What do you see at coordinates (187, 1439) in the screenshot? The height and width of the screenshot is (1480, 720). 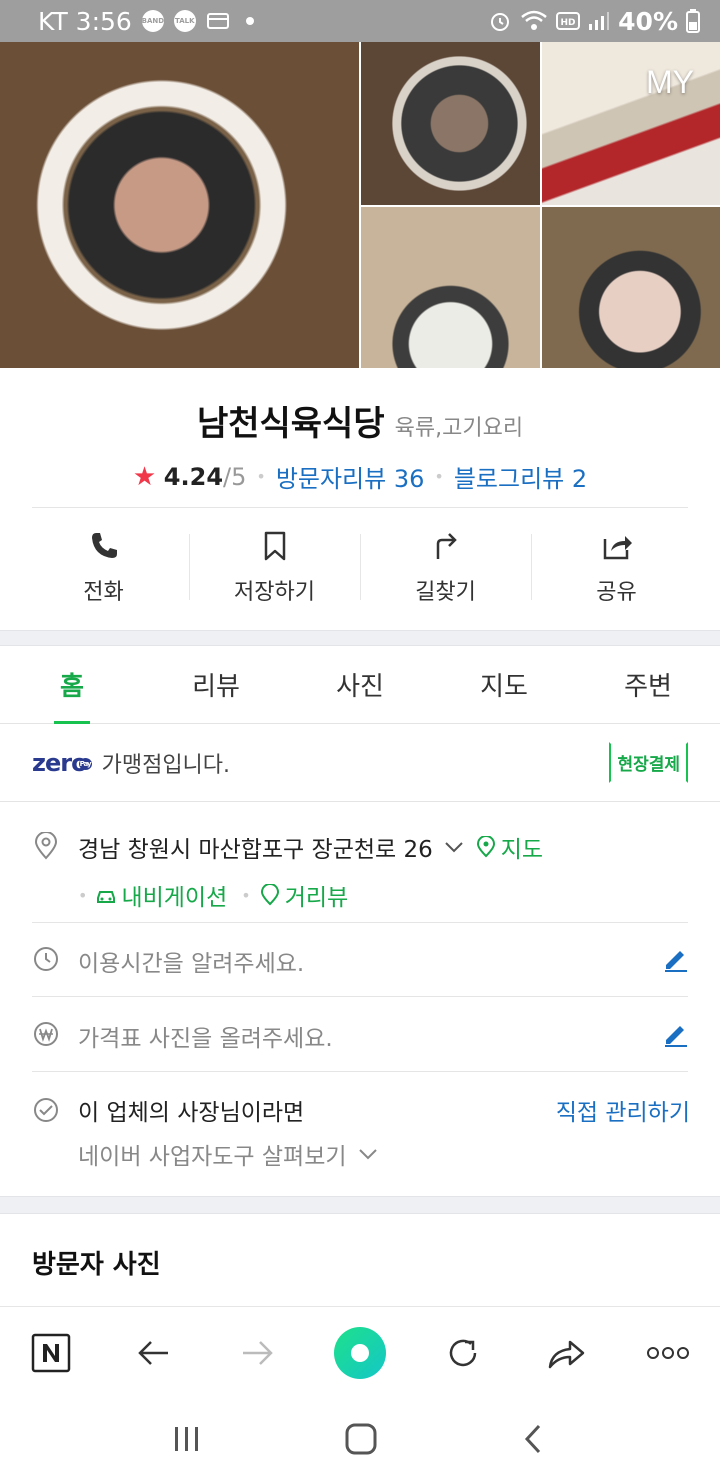 I see `recent-apps-icon` at bounding box center [187, 1439].